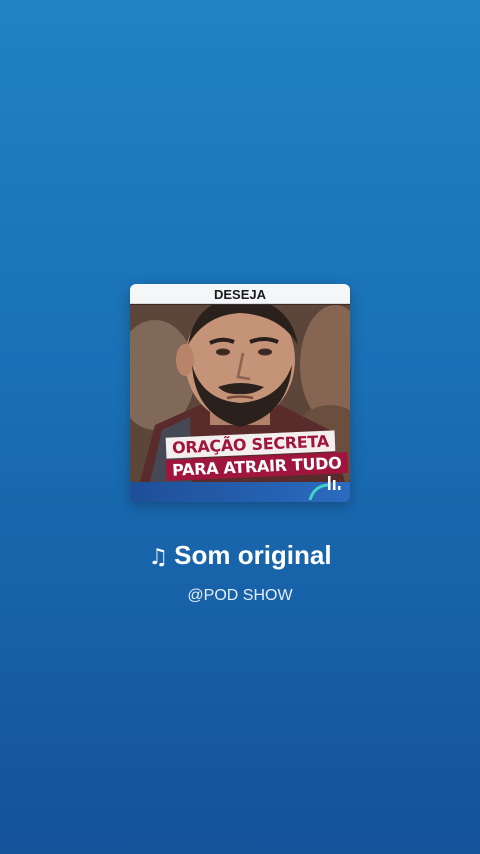 This screenshot has width=480, height=854. I want to click on album-cover: DESEJA ORAÇÃO SECRETA PARA ATRAIR TUDO, so click(240, 393).